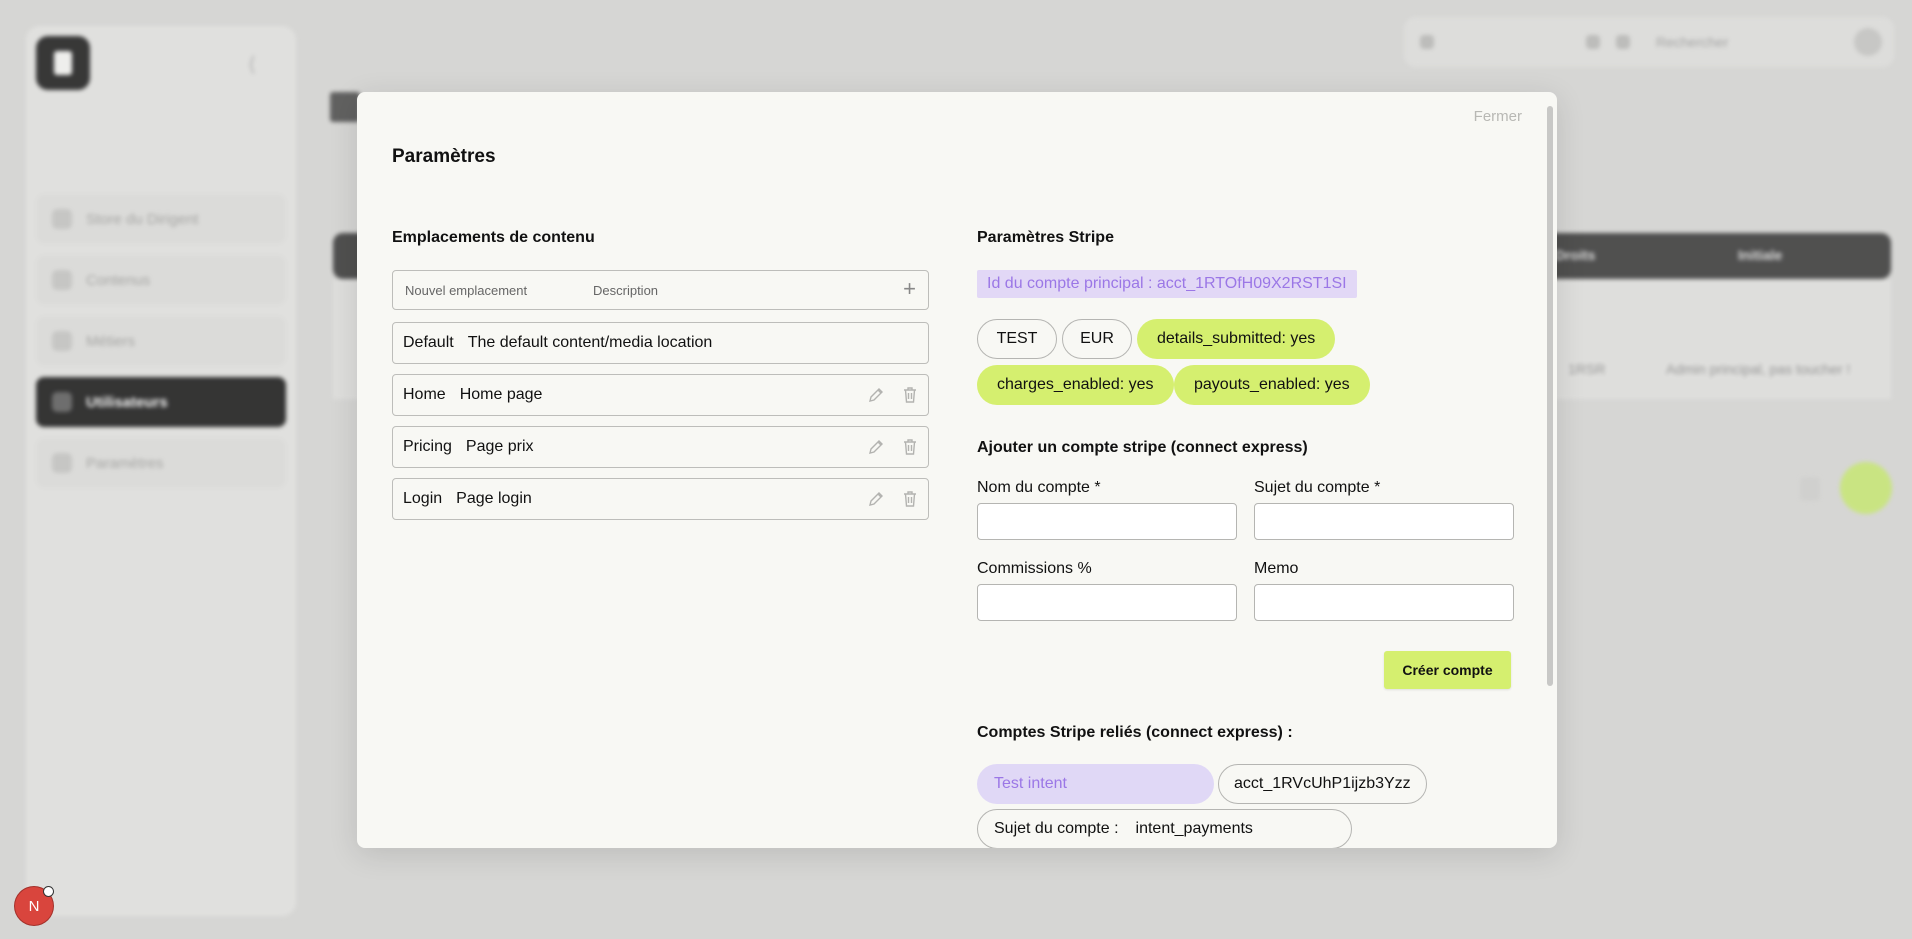  Describe the element at coordinates (590, 342) in the screenshot. I see `location-description: The default content/media location` at that location.